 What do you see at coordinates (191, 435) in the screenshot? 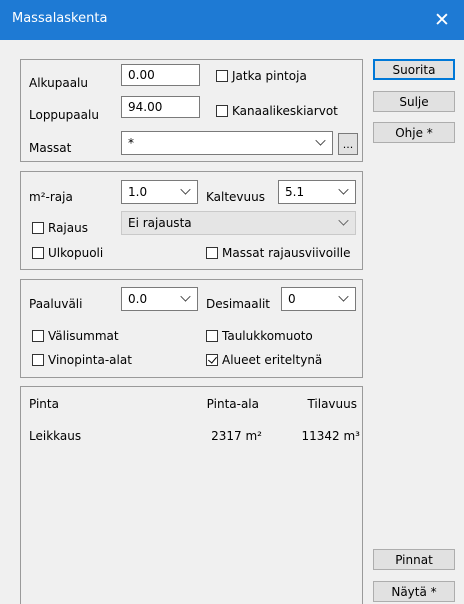
I see `table-row: Leikkaus 2317 m² 11342 m³` at bounding box center [191, 435].